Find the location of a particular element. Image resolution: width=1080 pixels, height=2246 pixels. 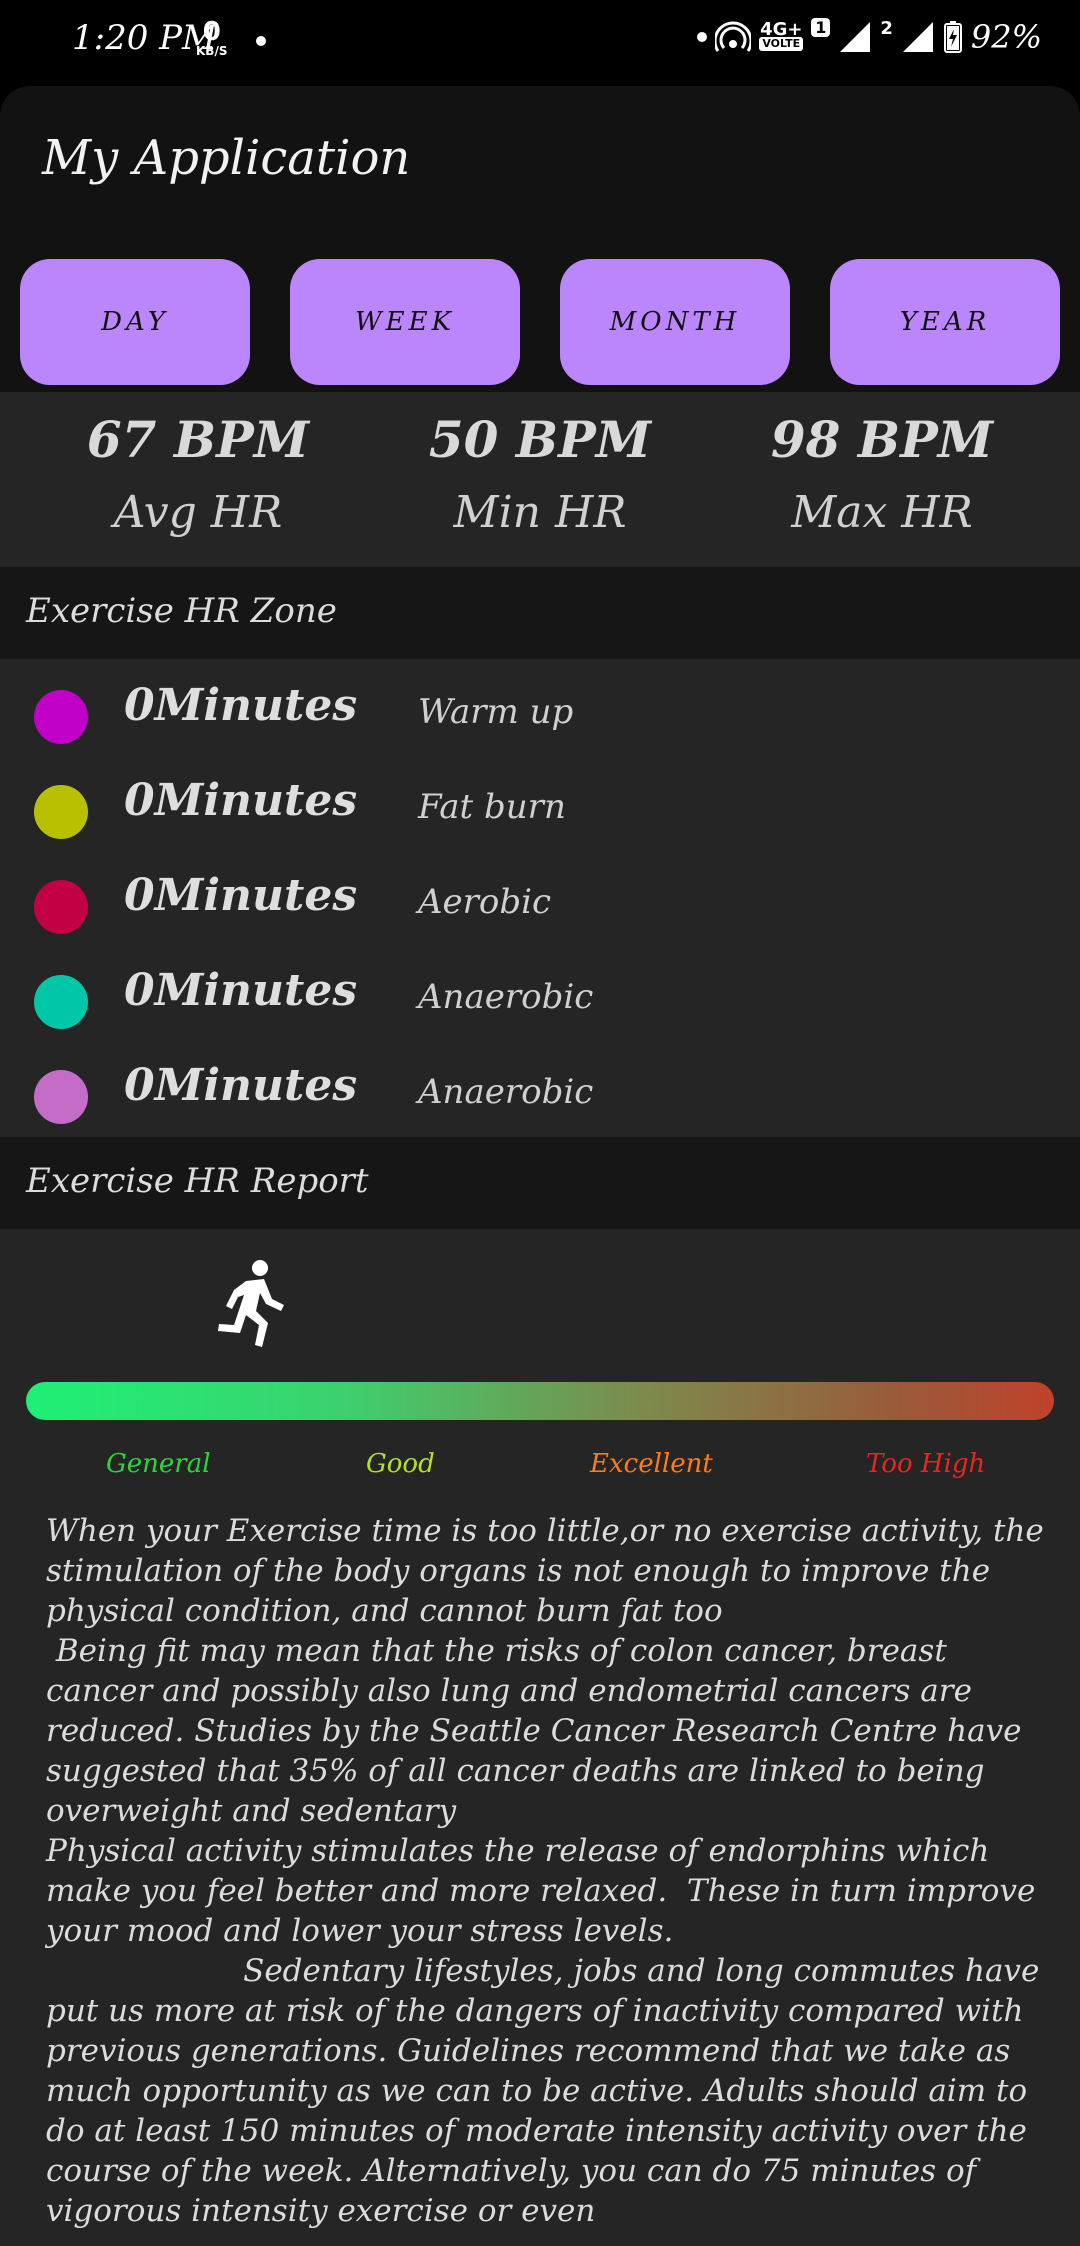

battery-charging-icon is located at coordinates (952, 37).